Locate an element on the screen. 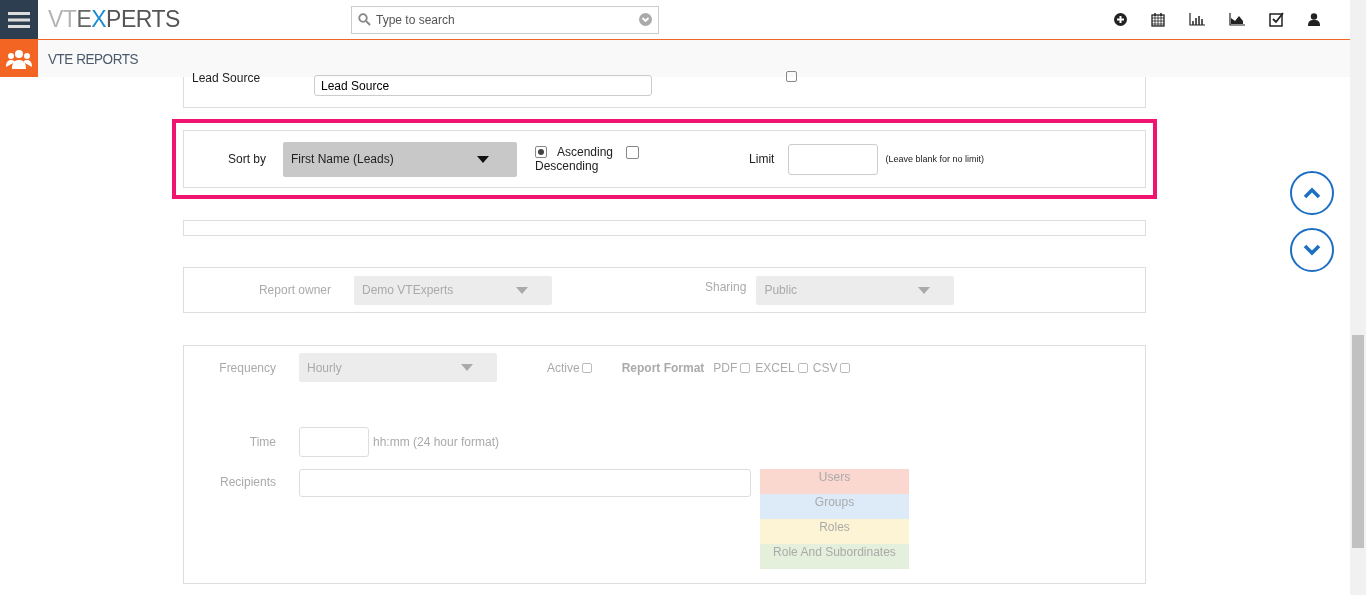 The width and height of the screenshot is (1366, 595). checkbox-icon is located at coordinates (1276, 19).